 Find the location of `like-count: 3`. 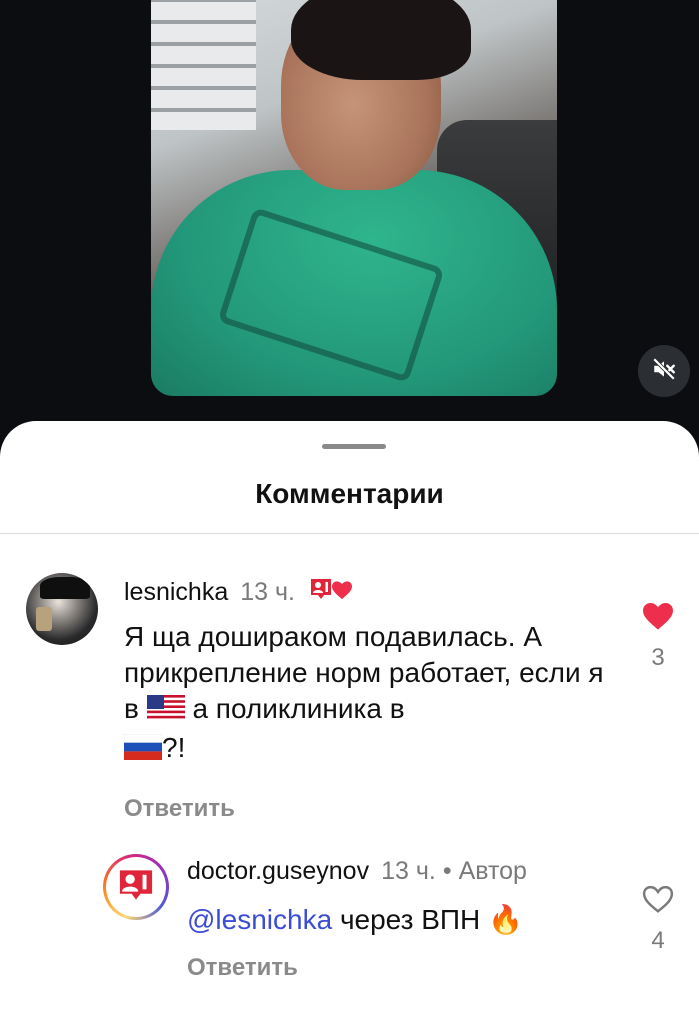

like-count: 3 is located at coordinates (658, 657).